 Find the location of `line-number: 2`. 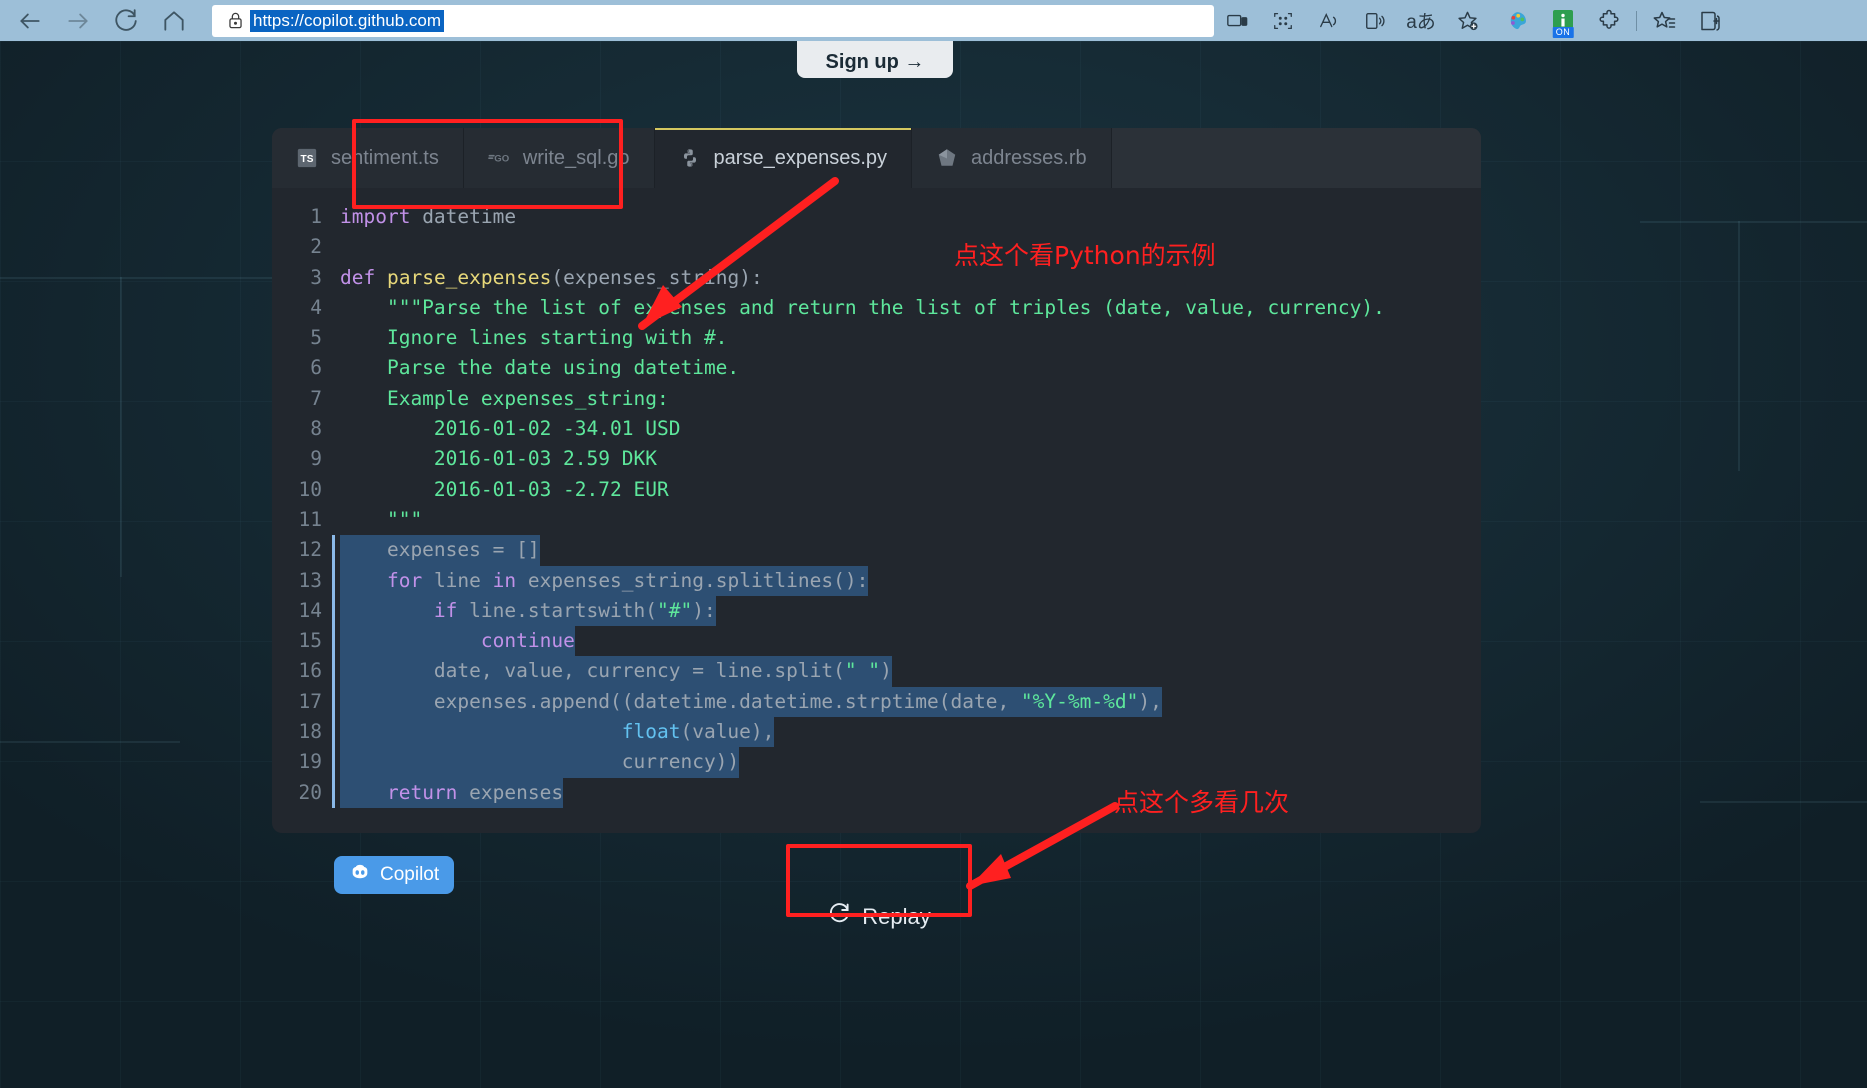

line-number: 2 is located at coordinates (316, 247).